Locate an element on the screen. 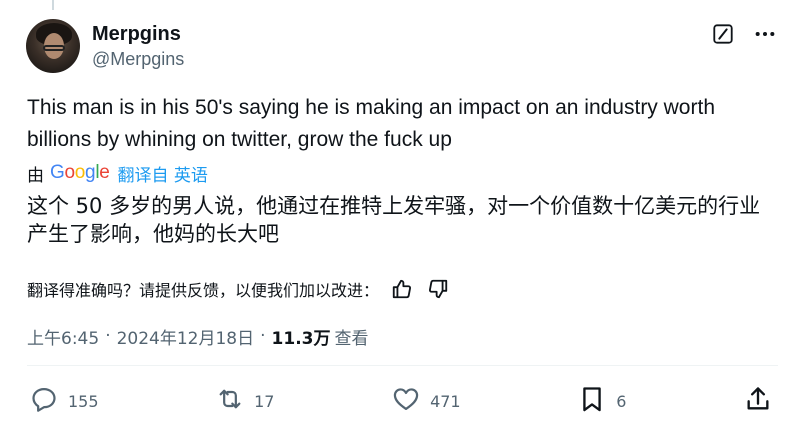 This screenshot has height=431, width=800. translation-feedback: 翻译得准确吗？请提供反馈，以便我们加以改进： is located at coordinates (239, 289).